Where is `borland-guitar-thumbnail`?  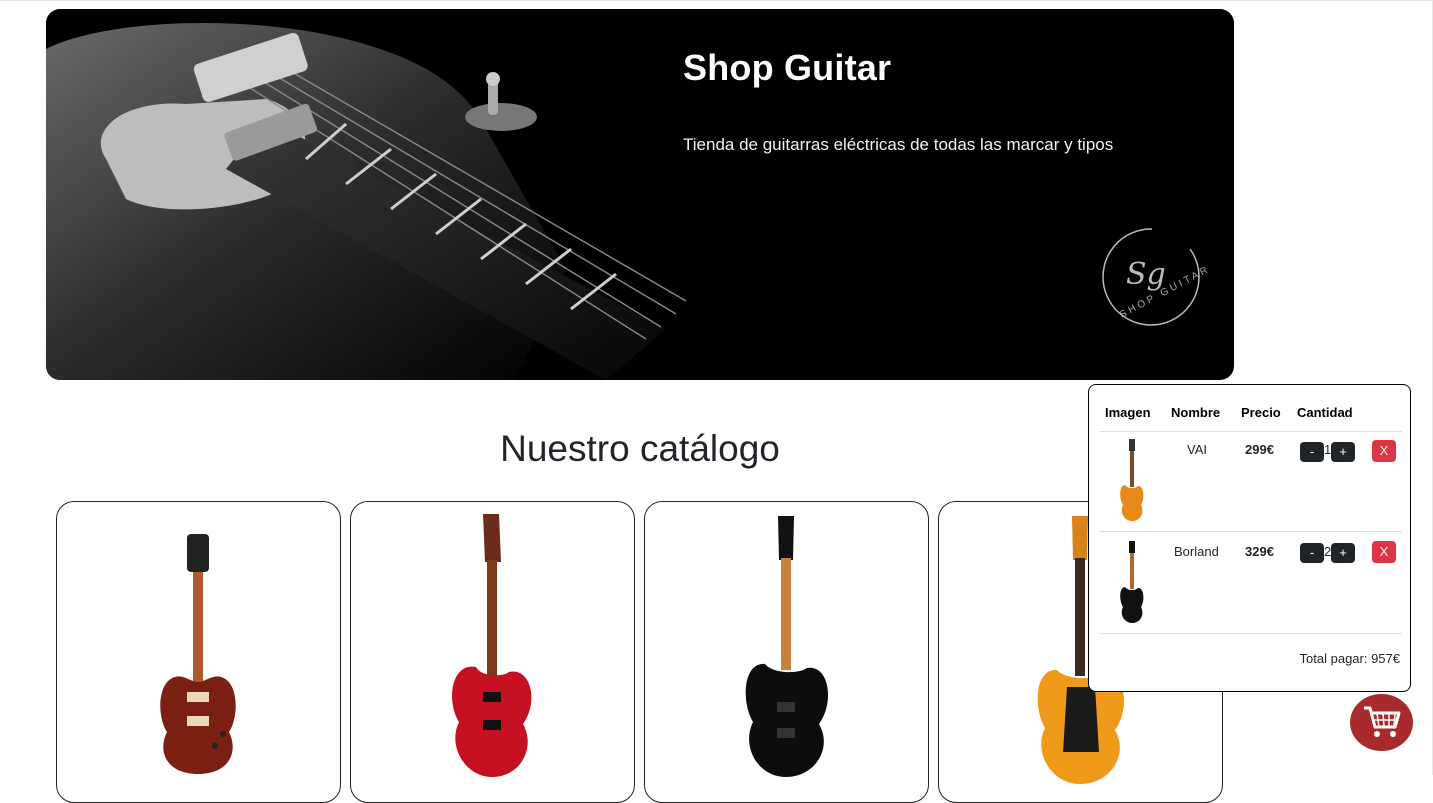 borland-guitar-thumbnail is located at coordinates (1132, 582).